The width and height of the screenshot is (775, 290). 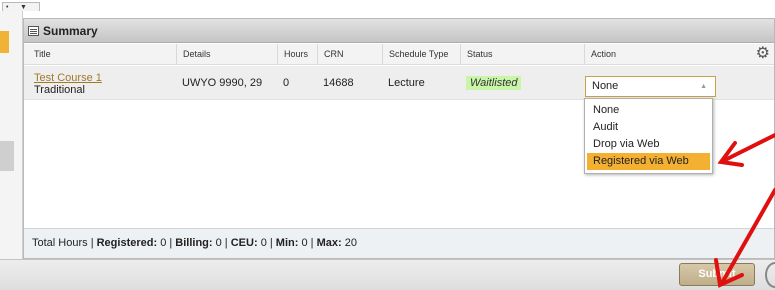 What do you see at coordinates (763, 54) in the screenshot?
I see `gear-icon: ⚙` at bounding box center [763, 54].